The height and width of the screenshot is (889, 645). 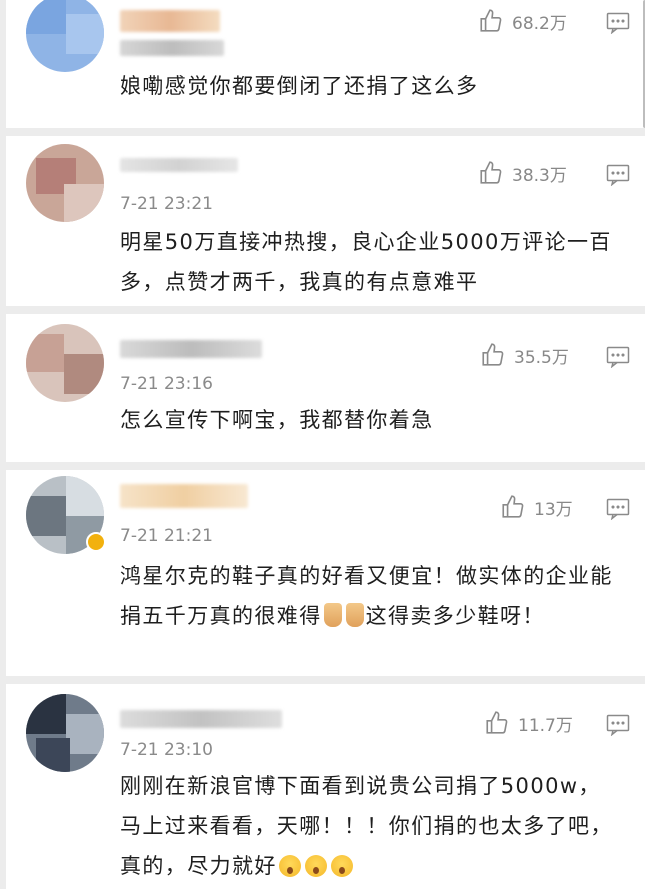 I want to click on like-button: 68.2万, so click(x=522, y=21).